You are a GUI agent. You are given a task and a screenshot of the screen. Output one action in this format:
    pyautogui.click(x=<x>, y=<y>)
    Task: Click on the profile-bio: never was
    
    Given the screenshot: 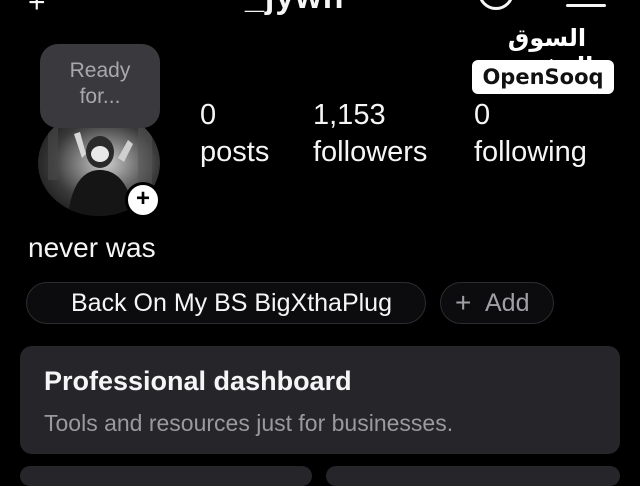 What is the action you would take?
    pyautogui.click(x=92, y=247)
    